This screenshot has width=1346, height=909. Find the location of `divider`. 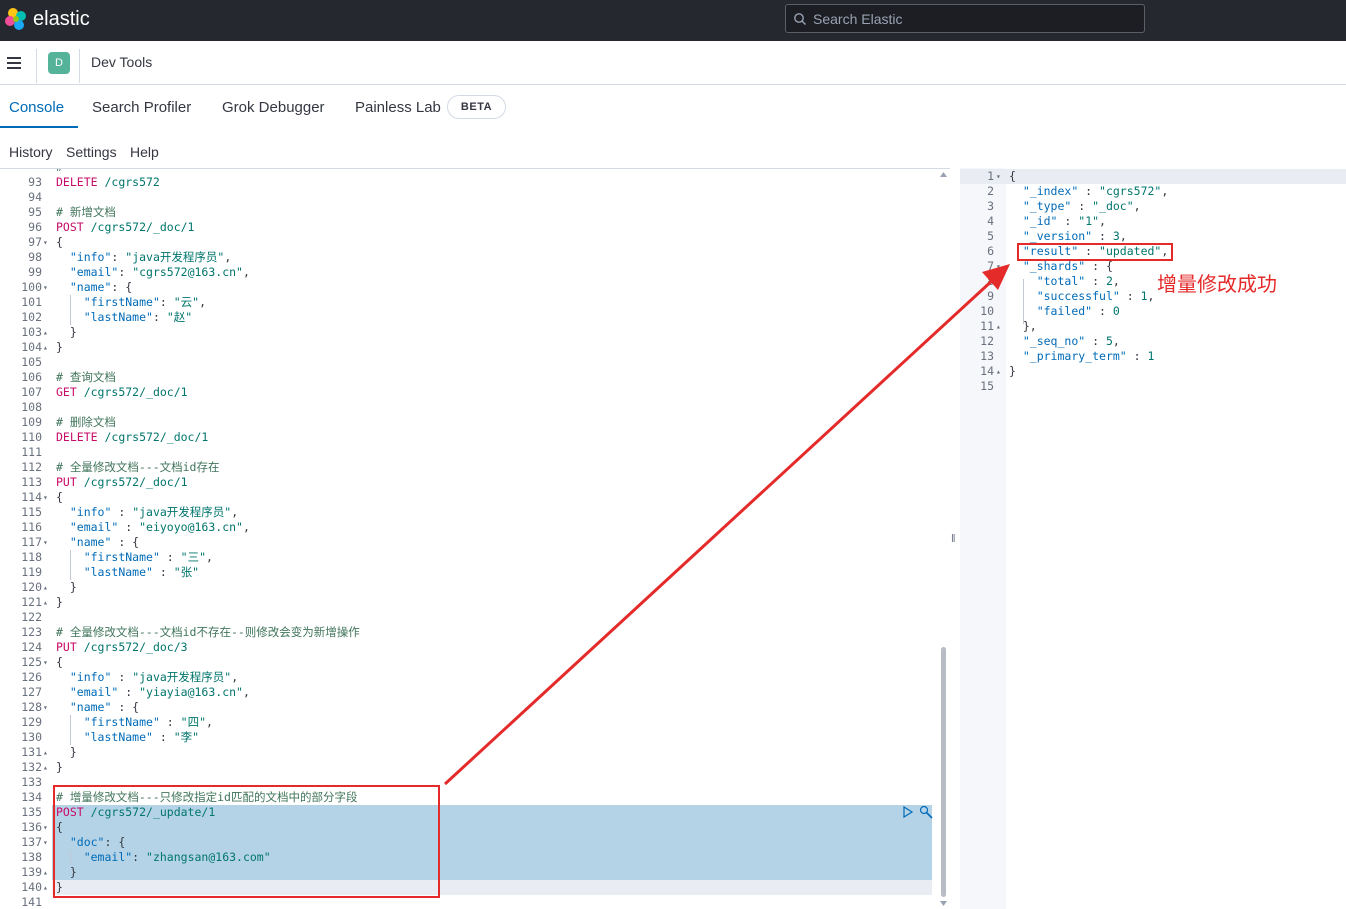

divider is located at coordinates (79, 66).